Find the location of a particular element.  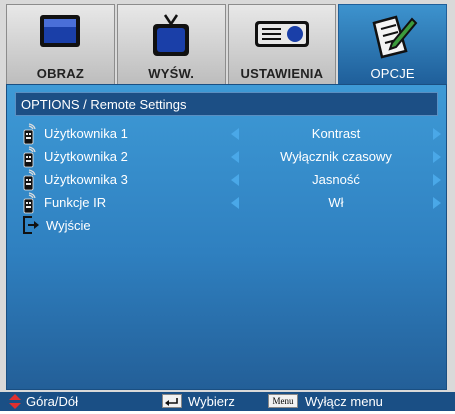

setting-row-user3: Użytkownika 3 Jasność is located at coordinates (227, 180).